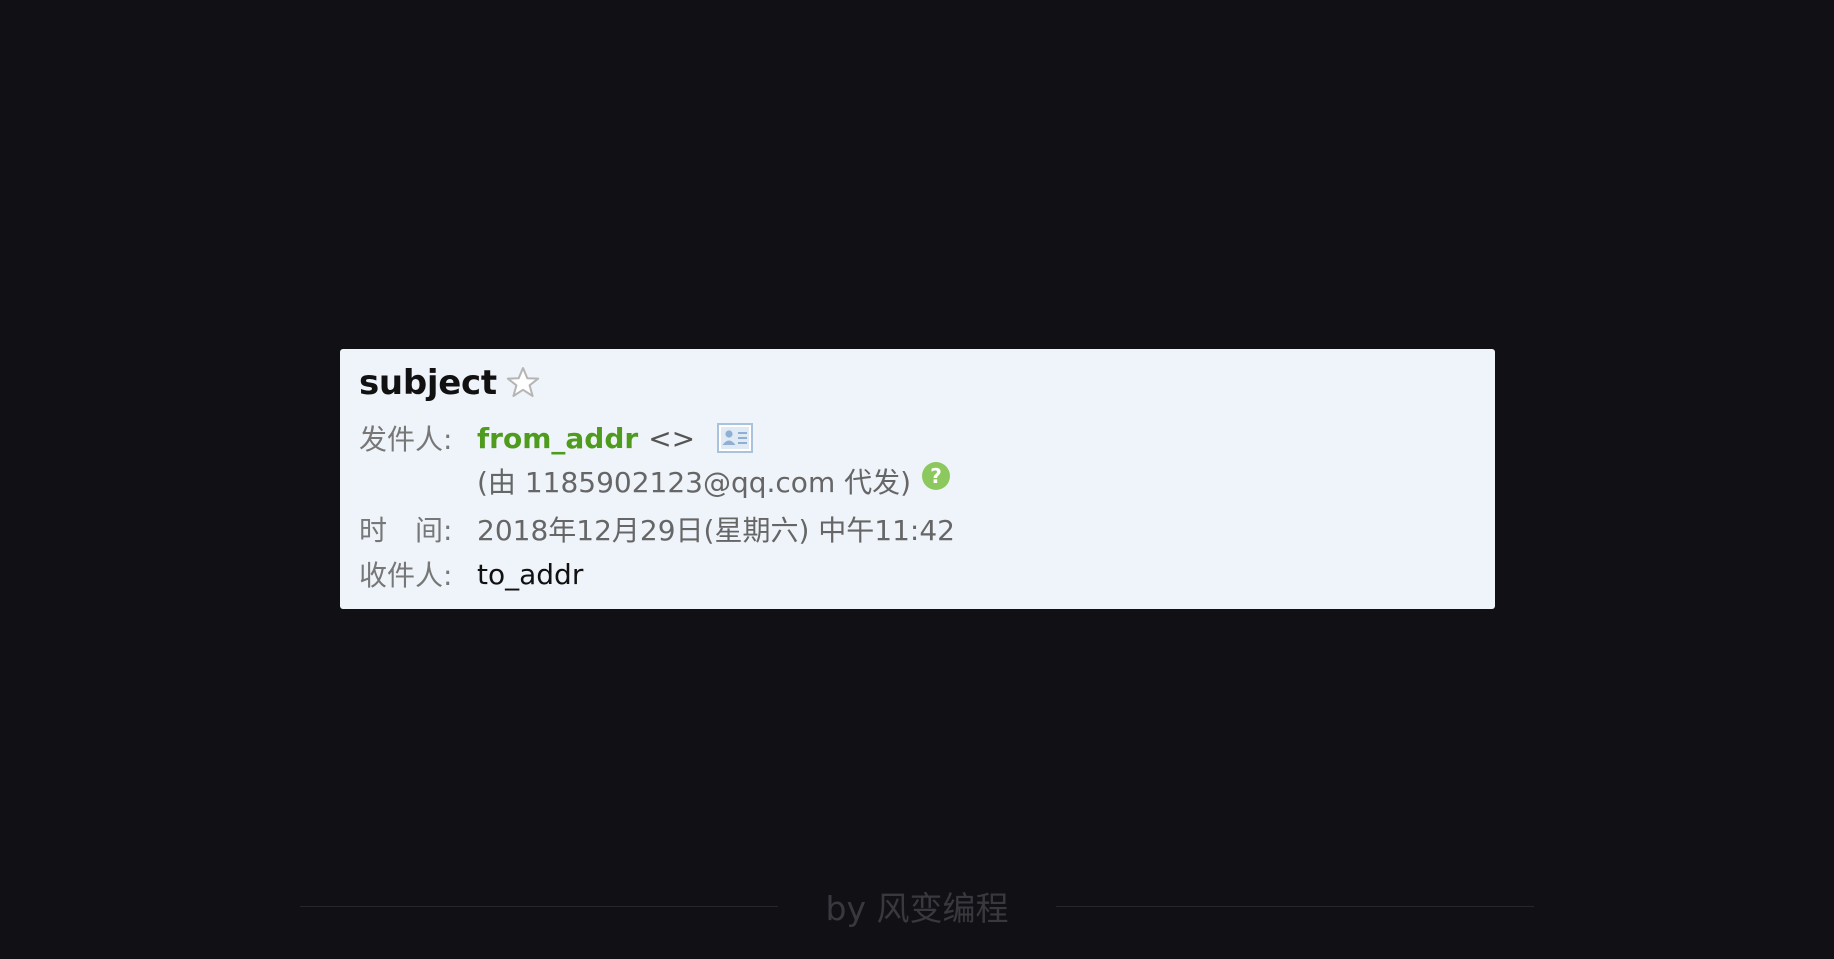  I want to click on sender-address: <>, so click(672, 438).